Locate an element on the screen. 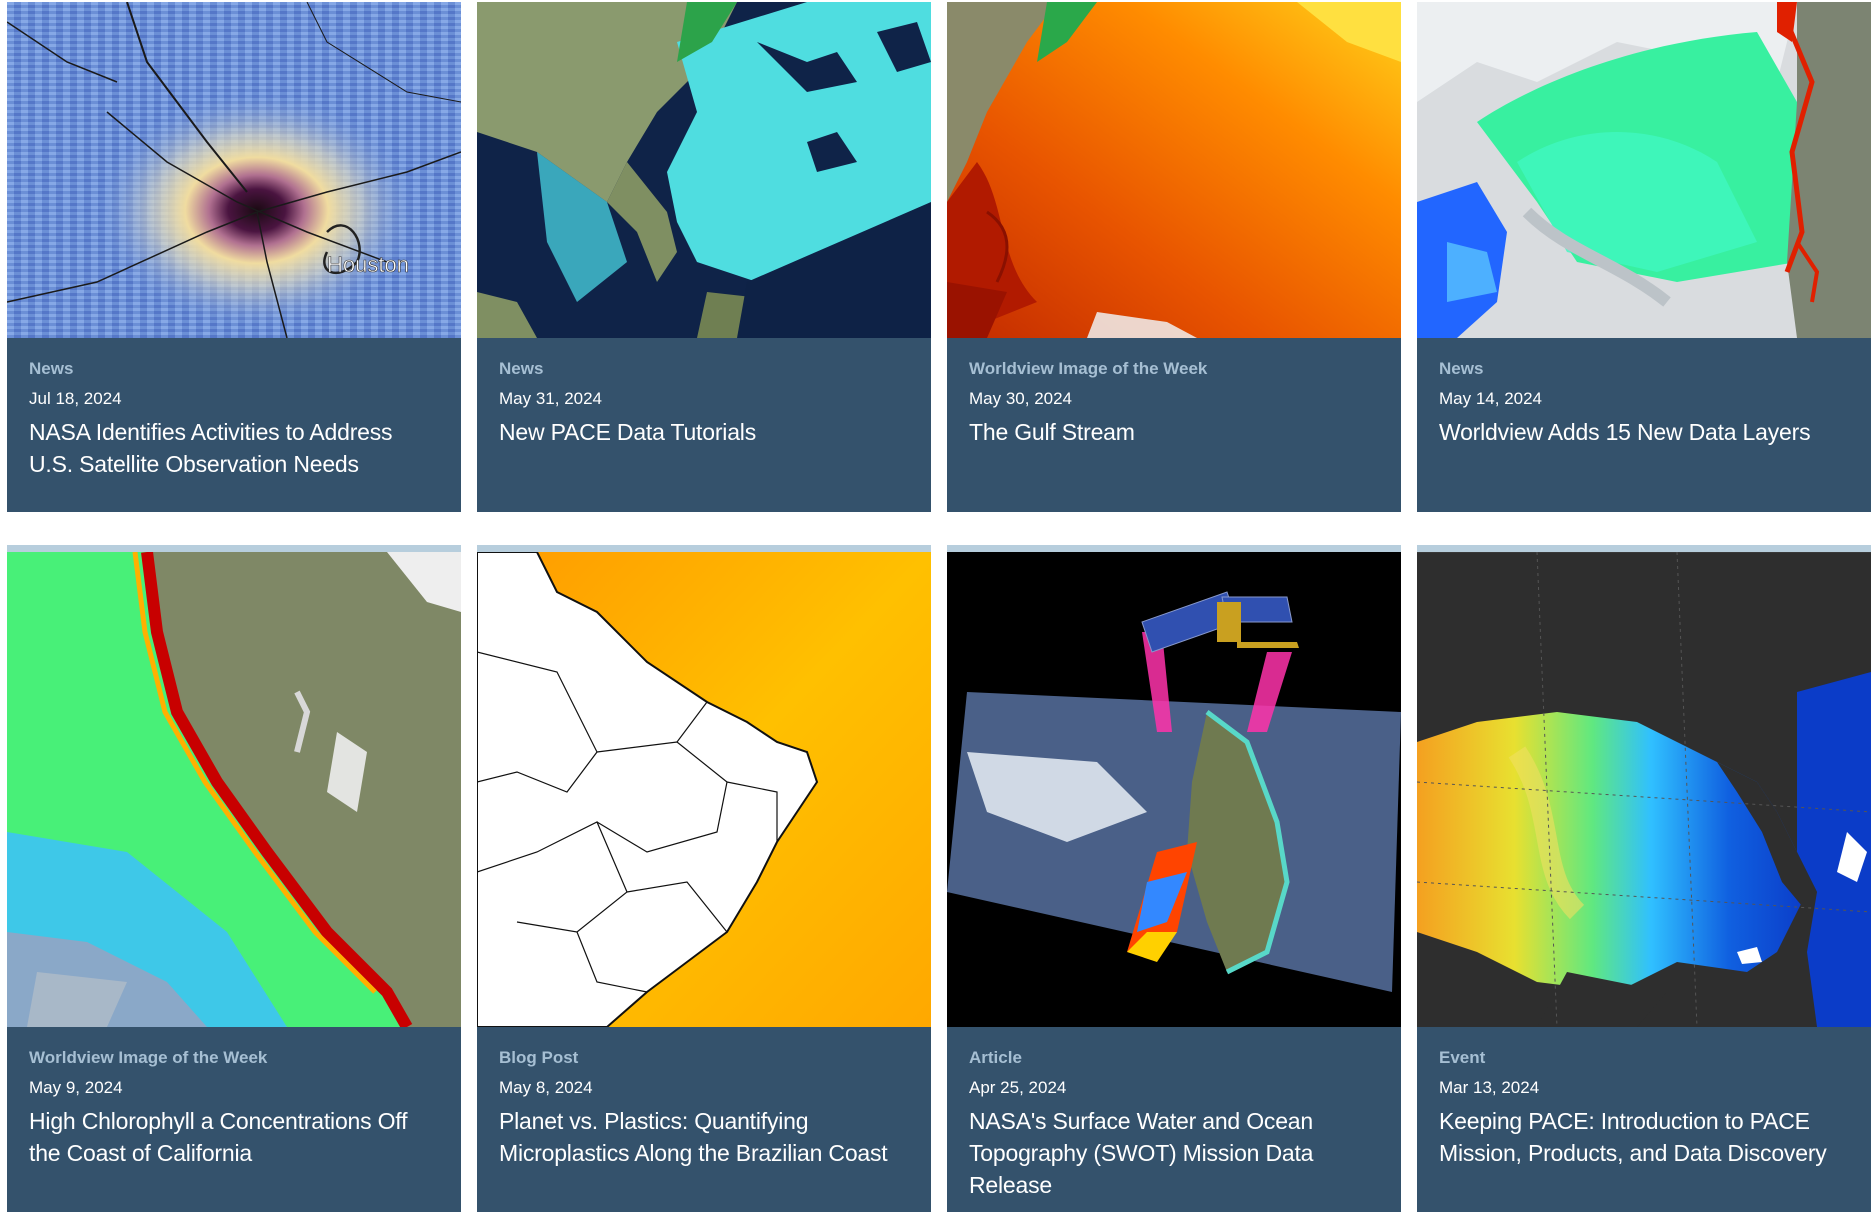 This screenshot has width=1874, height=1212. card-title: New PACE Data Tutorials is located at coordinates (704, 432).